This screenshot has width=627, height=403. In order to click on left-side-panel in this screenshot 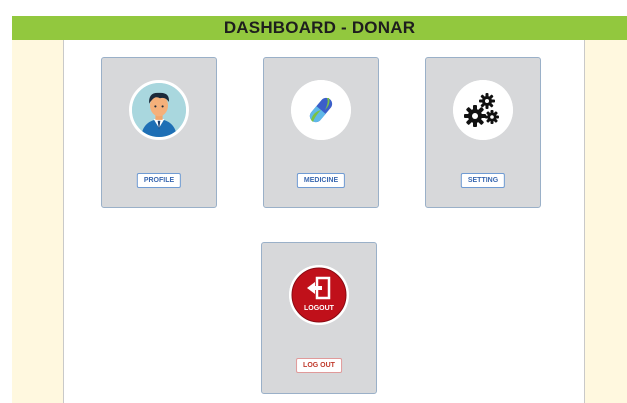, I will do `click(37, 221)`.